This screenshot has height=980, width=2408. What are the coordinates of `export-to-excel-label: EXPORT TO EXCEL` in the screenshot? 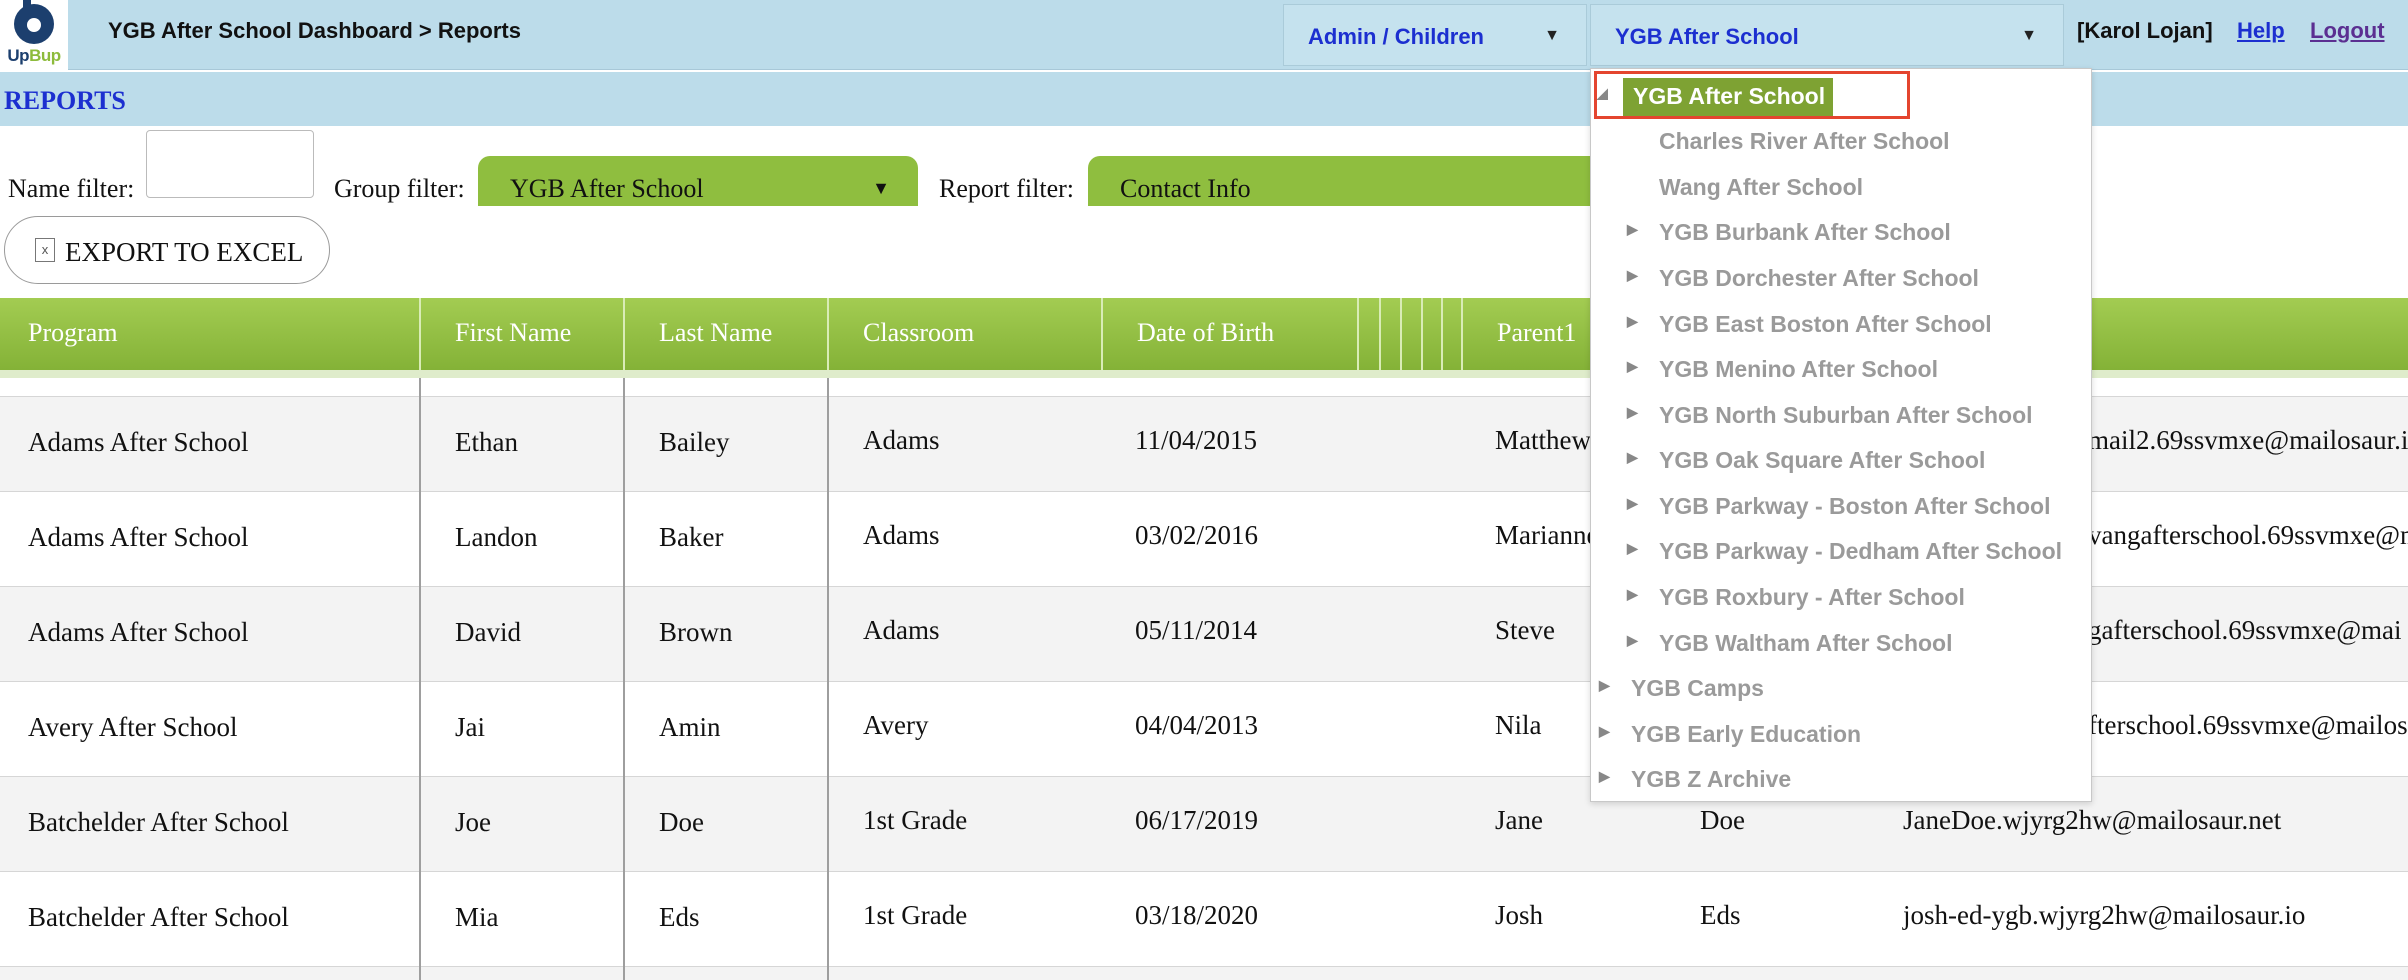 It's located at (184, 252).